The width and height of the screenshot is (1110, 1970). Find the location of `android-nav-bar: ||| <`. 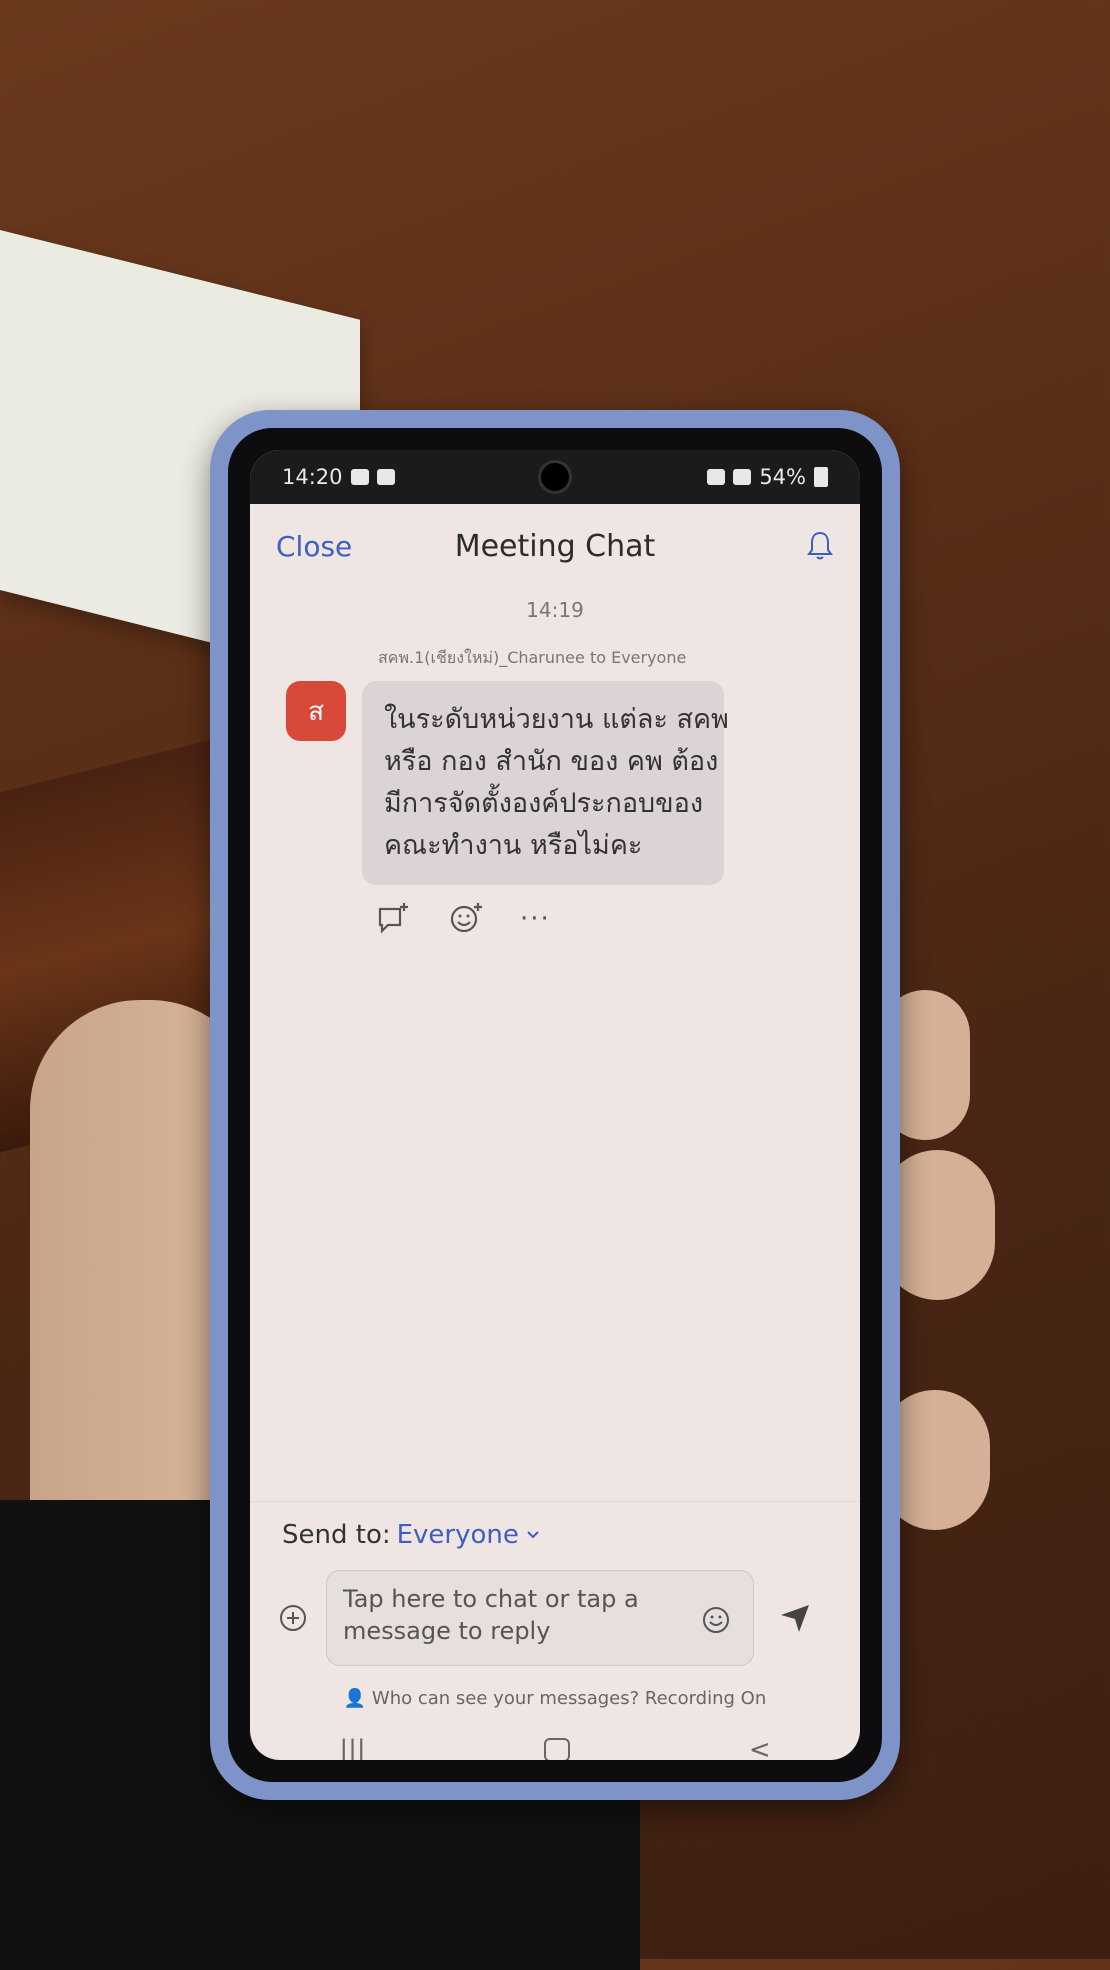

android-nav-bar: ||| < is located at coordinates (555, 1747).